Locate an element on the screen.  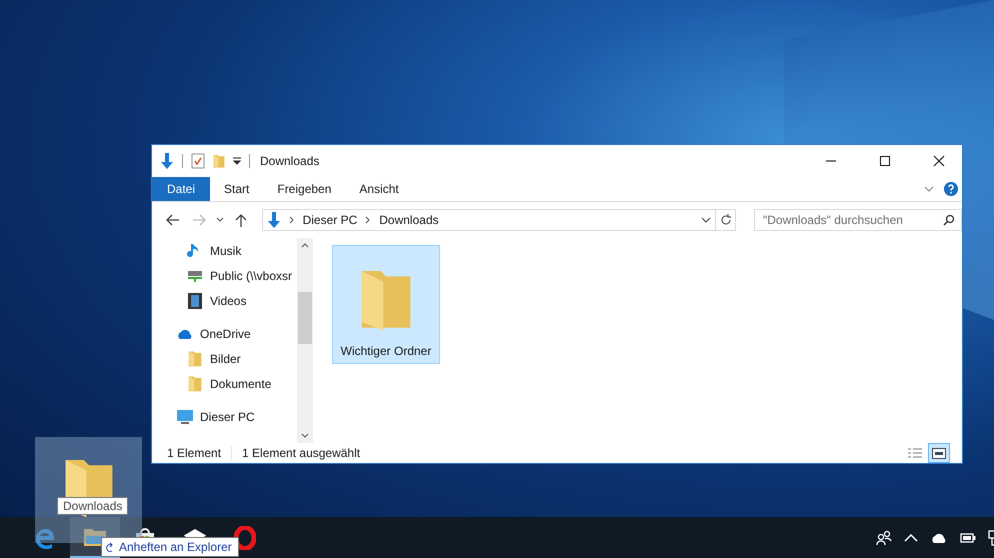
nav-item: Musik is located at coordinates (226, 251).